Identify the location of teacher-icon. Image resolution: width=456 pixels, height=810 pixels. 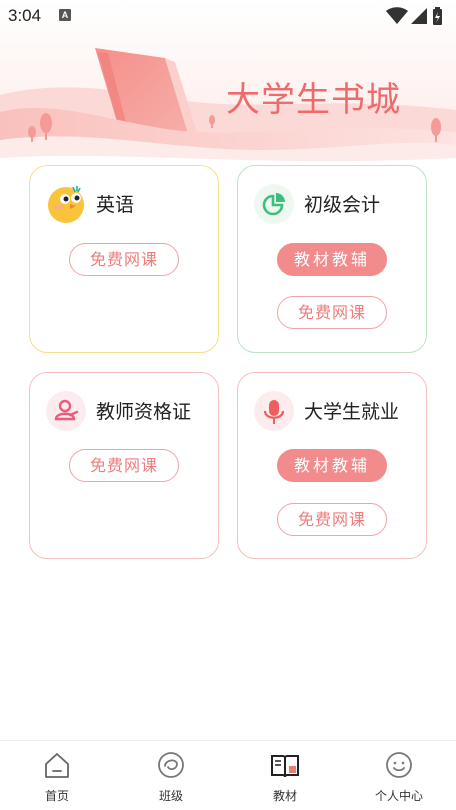
(66, 411).